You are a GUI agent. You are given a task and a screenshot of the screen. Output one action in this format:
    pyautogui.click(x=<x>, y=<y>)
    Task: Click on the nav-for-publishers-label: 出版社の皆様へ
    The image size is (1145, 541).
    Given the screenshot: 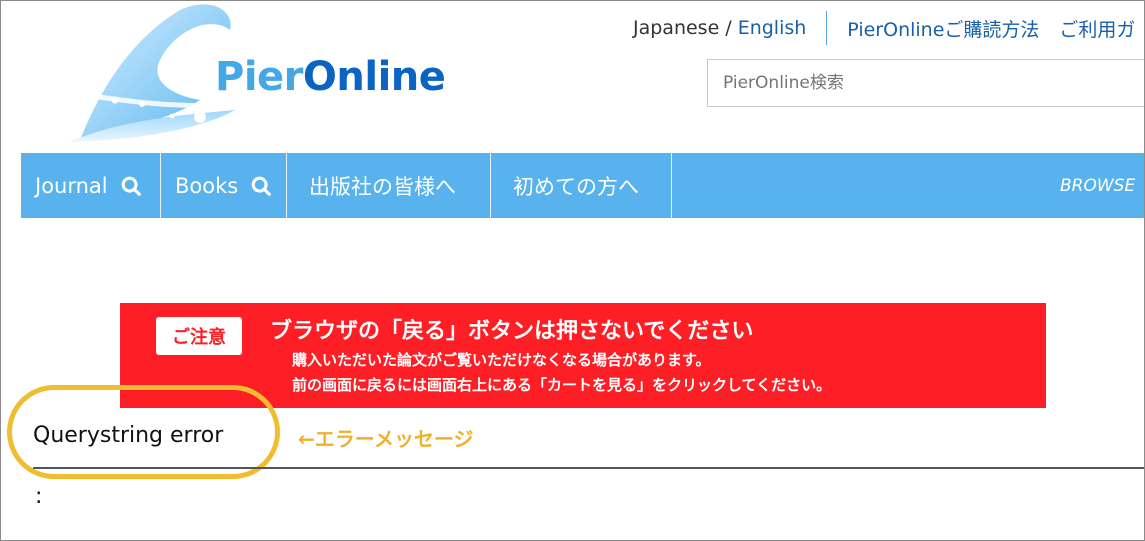 What is the action you would take?
    pyautogui.click(x=382, y=186)
    